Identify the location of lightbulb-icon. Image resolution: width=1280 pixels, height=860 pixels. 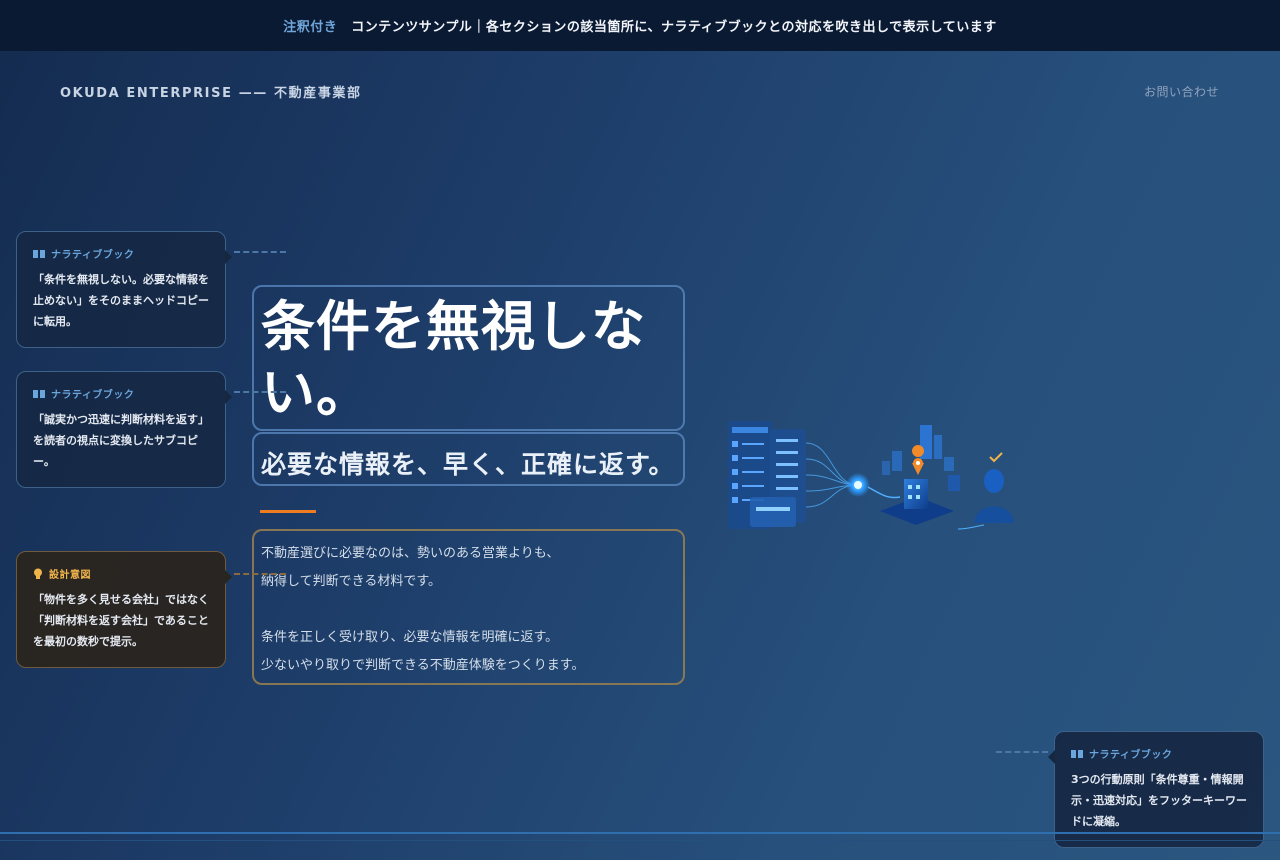
(38, 573).